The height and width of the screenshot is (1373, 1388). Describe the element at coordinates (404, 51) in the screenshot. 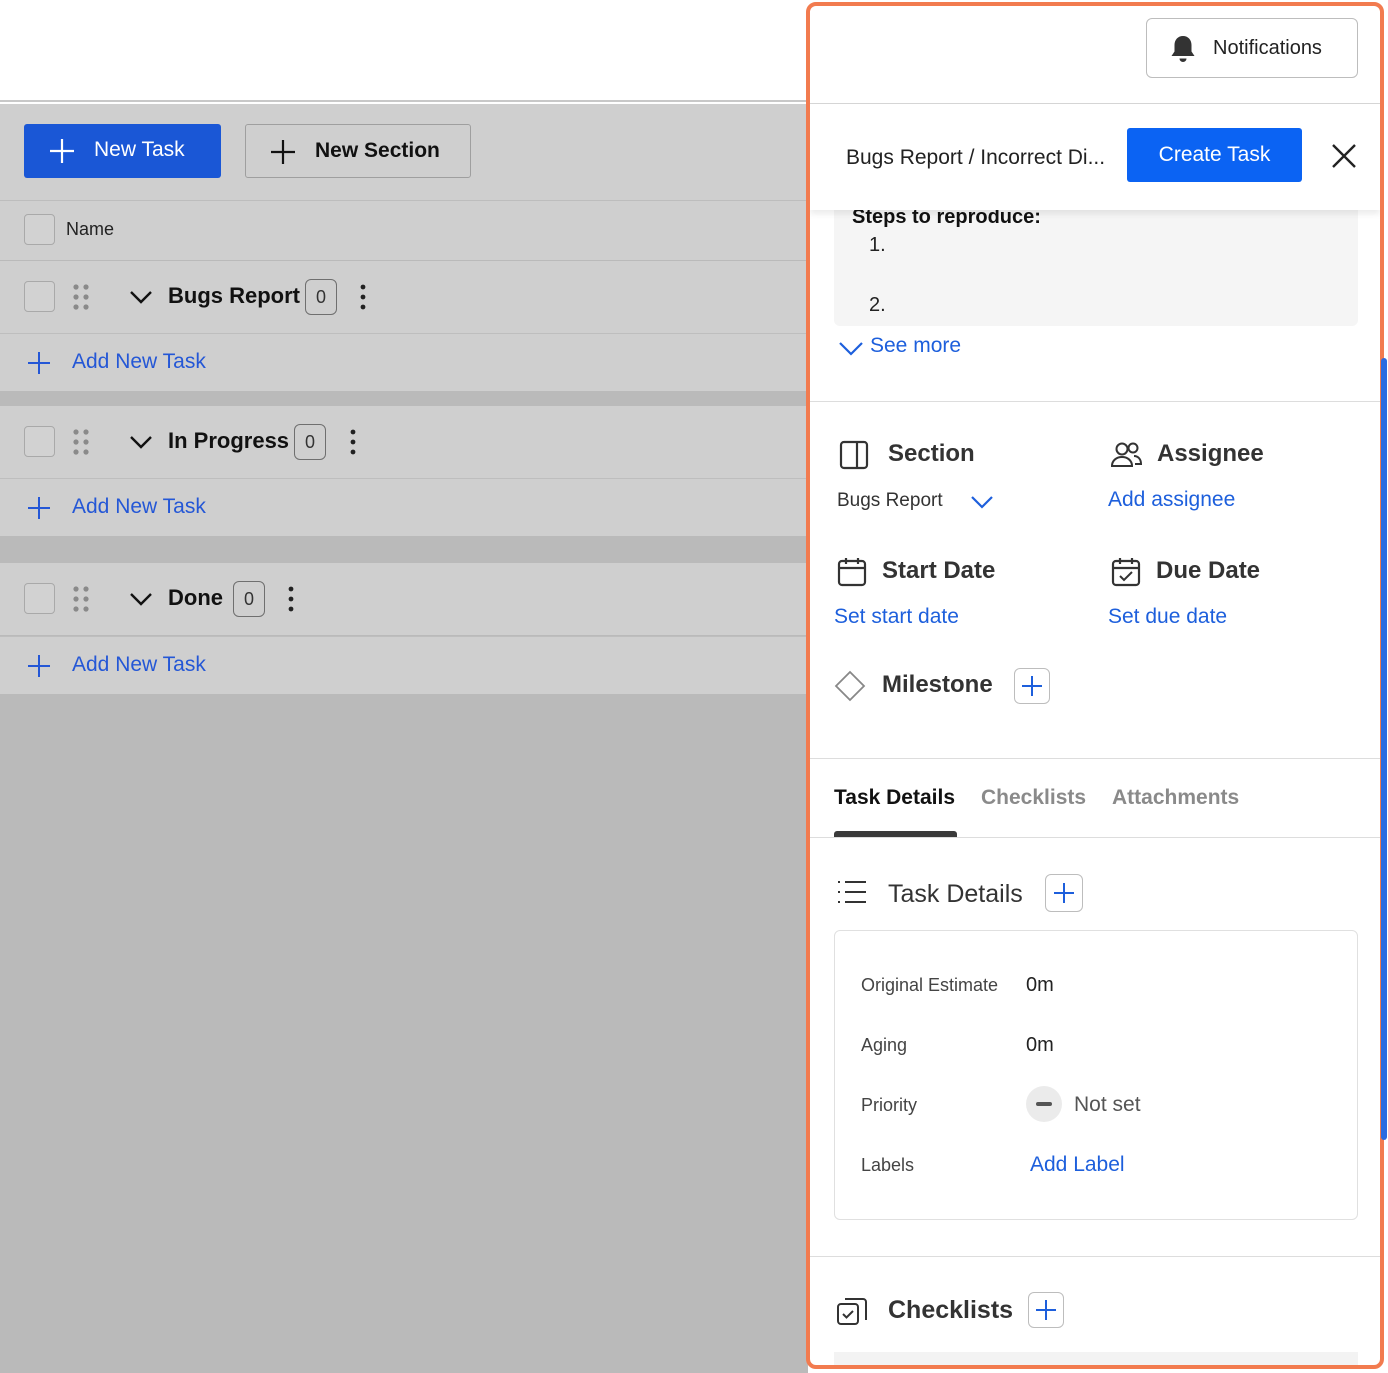

I see `board-top-bar` at that location.